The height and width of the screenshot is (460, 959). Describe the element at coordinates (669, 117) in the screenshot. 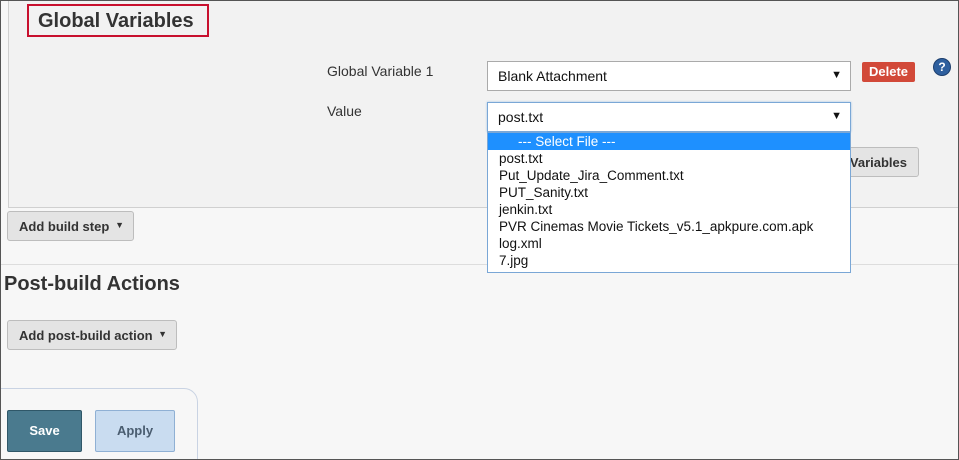

I see `value-select: post.txt ▼` at that location.